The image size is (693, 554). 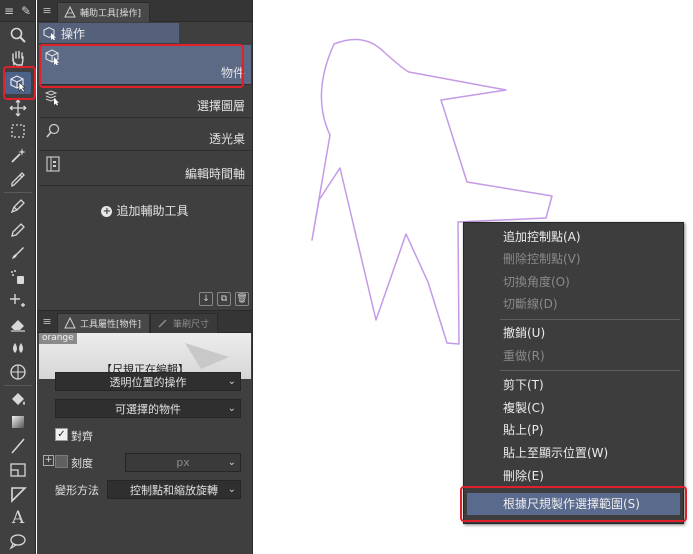 I want to click on group-label: 操作, so click(x=73, y=33).